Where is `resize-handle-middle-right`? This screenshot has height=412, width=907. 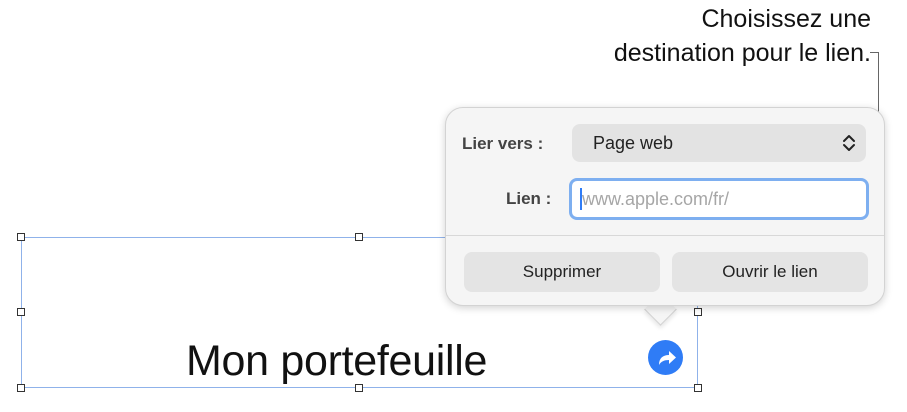 resize-handle-middle-right is located at coordinates (698, 312).